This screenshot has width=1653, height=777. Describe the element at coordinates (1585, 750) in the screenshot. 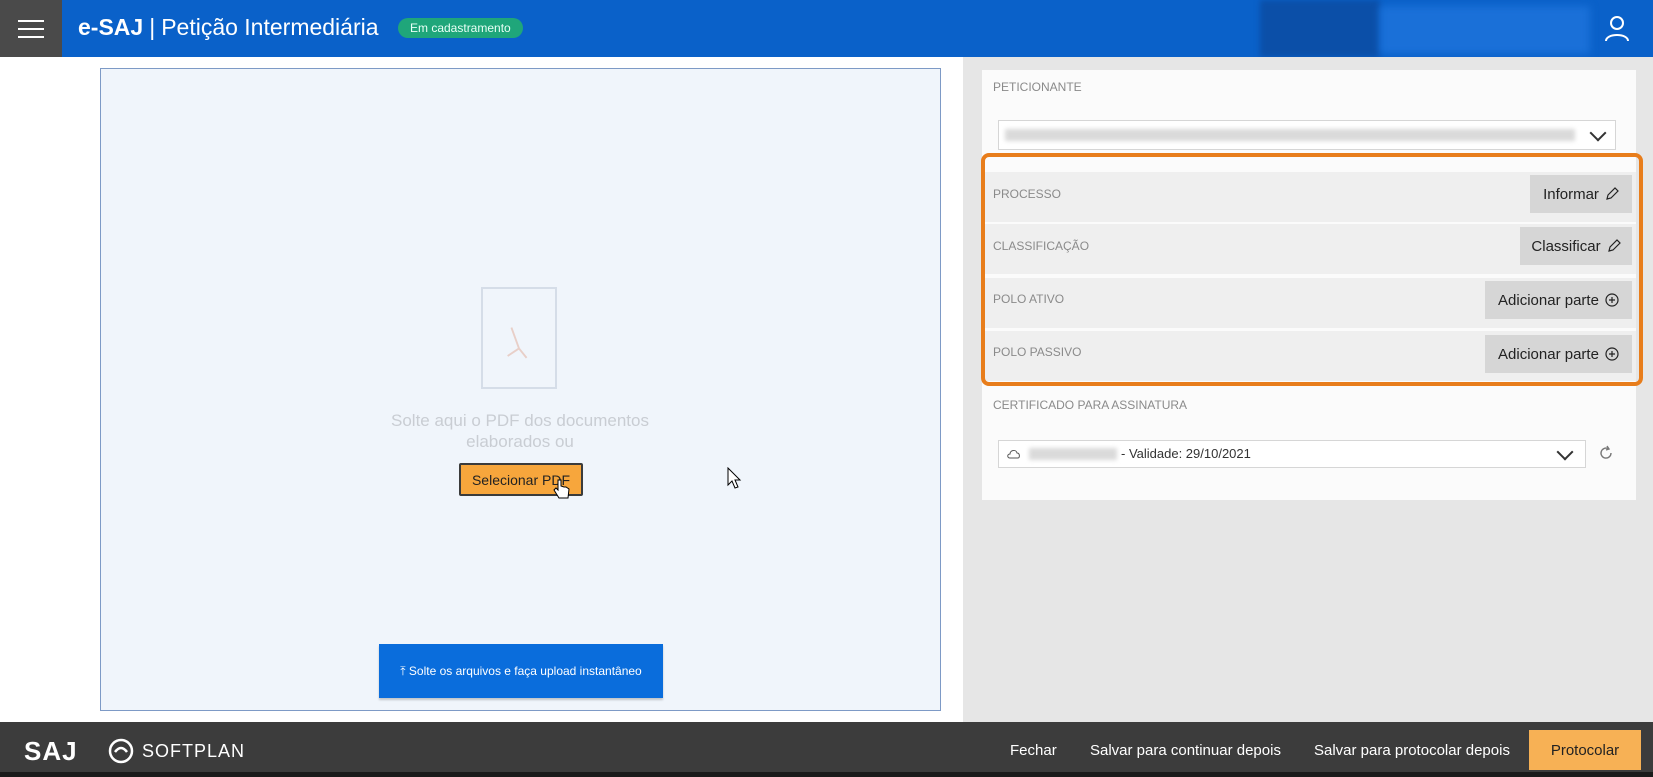

I see `protocolar-button: Protocolar` at that location.